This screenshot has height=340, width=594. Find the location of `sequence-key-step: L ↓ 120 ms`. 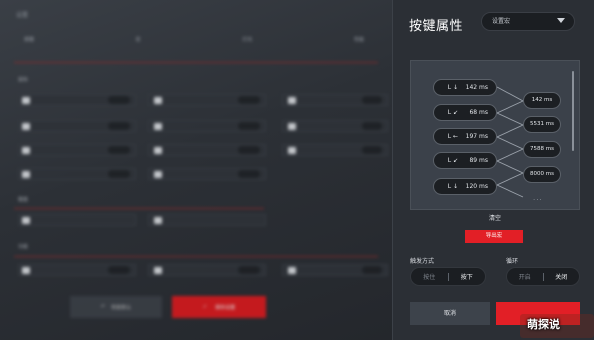

sequence-key-step: L ↓ 120 ms is located at coordinates (465, 186).